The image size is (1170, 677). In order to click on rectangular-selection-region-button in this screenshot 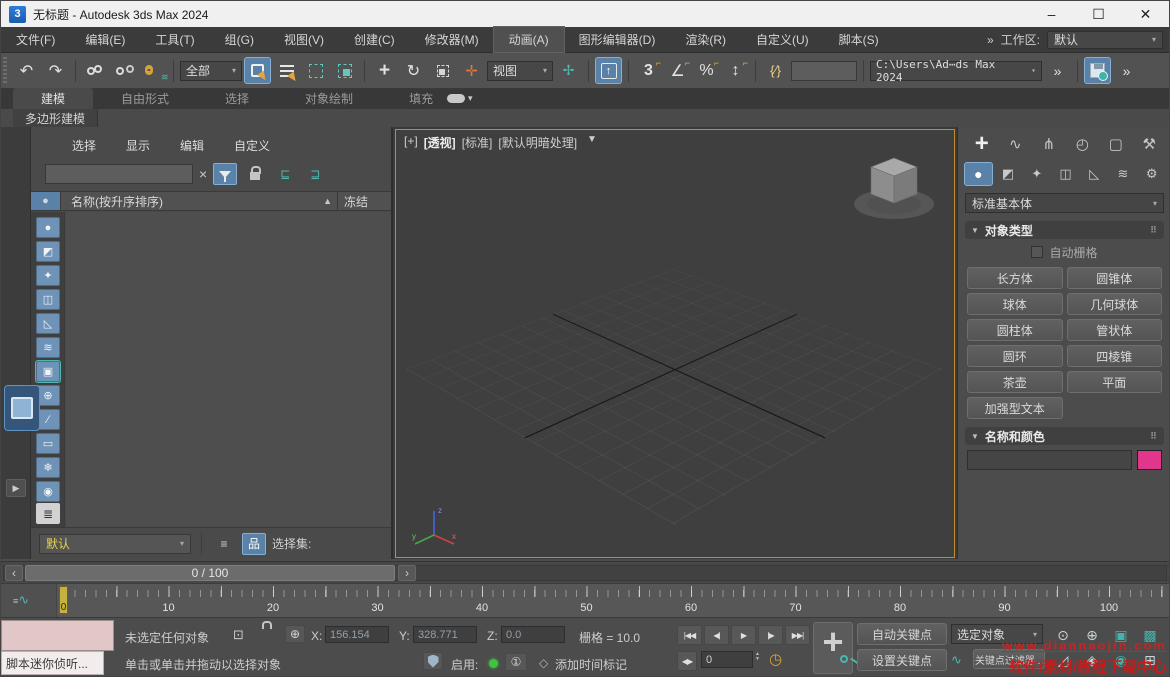, I will do `click(315, 70)`.